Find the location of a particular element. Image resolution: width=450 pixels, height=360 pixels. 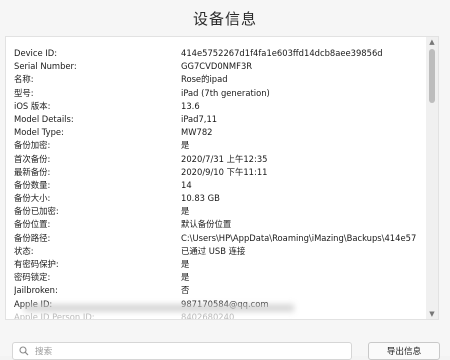

info-row: 型号: iPad (7th generation) is located at coordinates (219, 93).